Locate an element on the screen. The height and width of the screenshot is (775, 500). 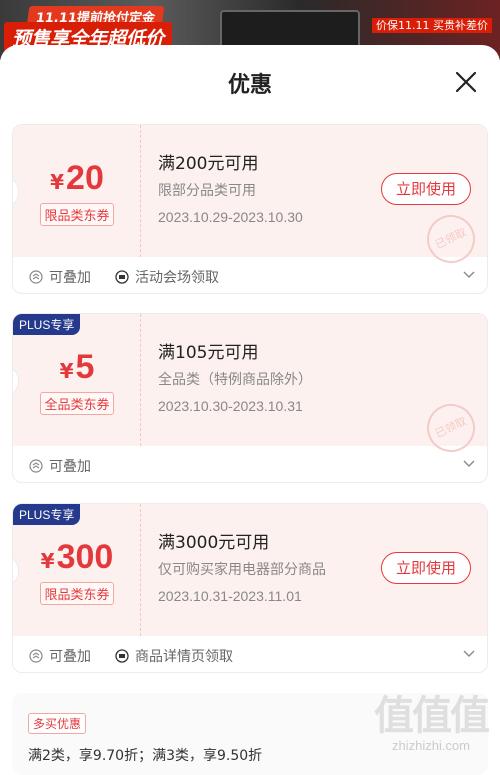
multi-buy-text: 满2类，享9.70折；满3类，享9.50折 is located at coordinates (145, 756).